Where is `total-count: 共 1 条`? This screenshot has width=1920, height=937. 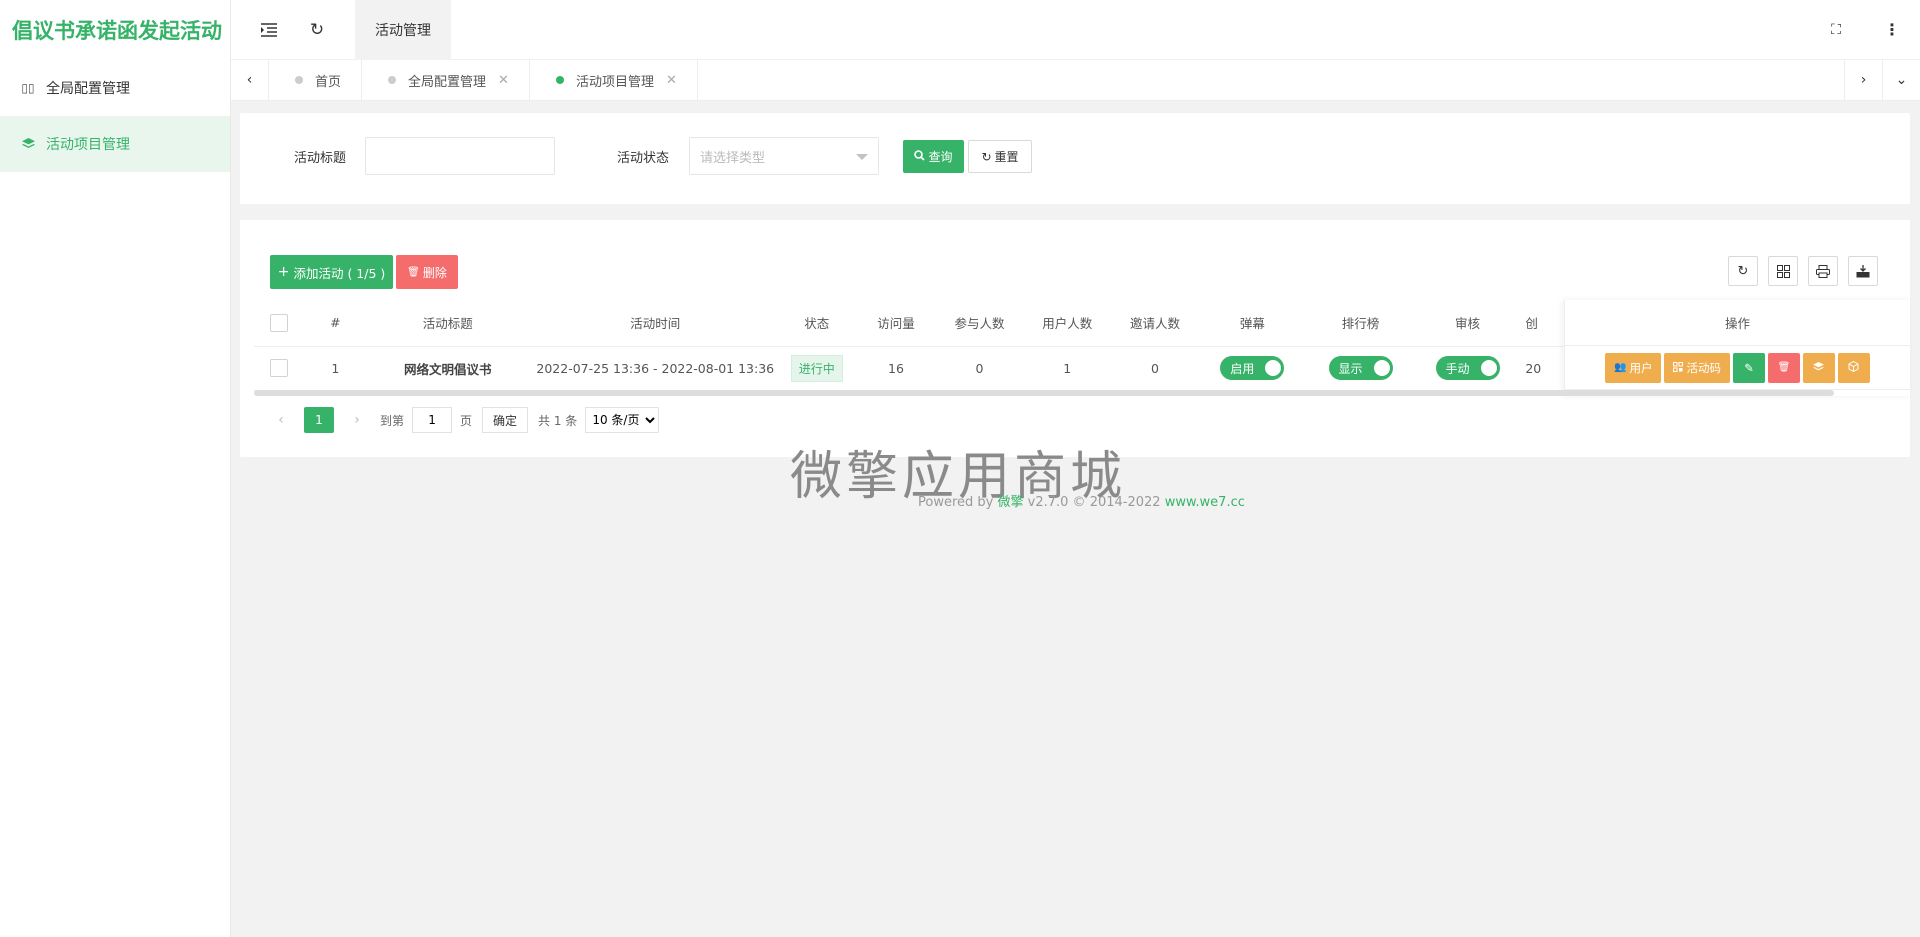
total-count: 共 1 条 is located at coordinates (558, 420).